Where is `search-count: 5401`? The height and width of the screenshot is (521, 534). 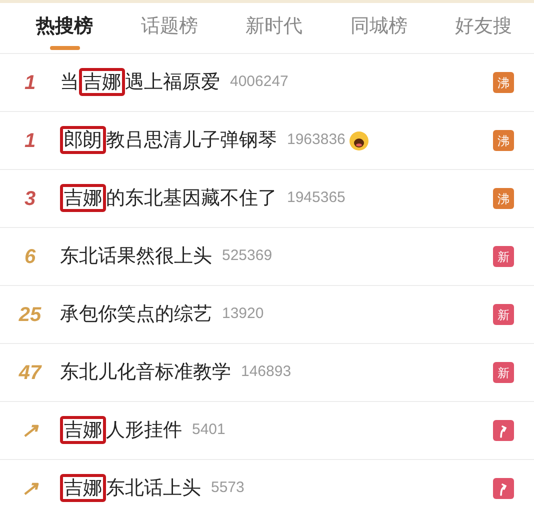 search-count: 5401 is located at coordinates (209, 430).